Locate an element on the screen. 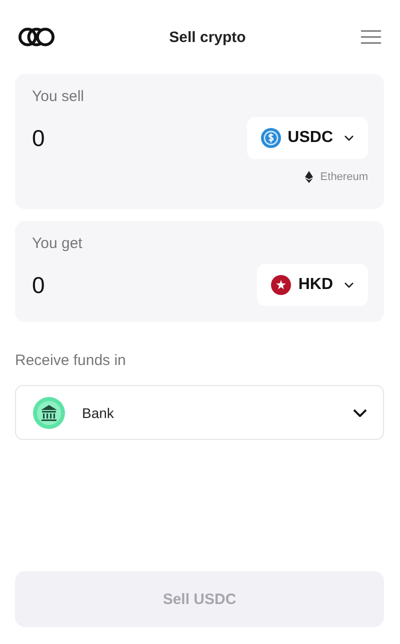  currency-selector: USDC is located at coordinates (307, 138).